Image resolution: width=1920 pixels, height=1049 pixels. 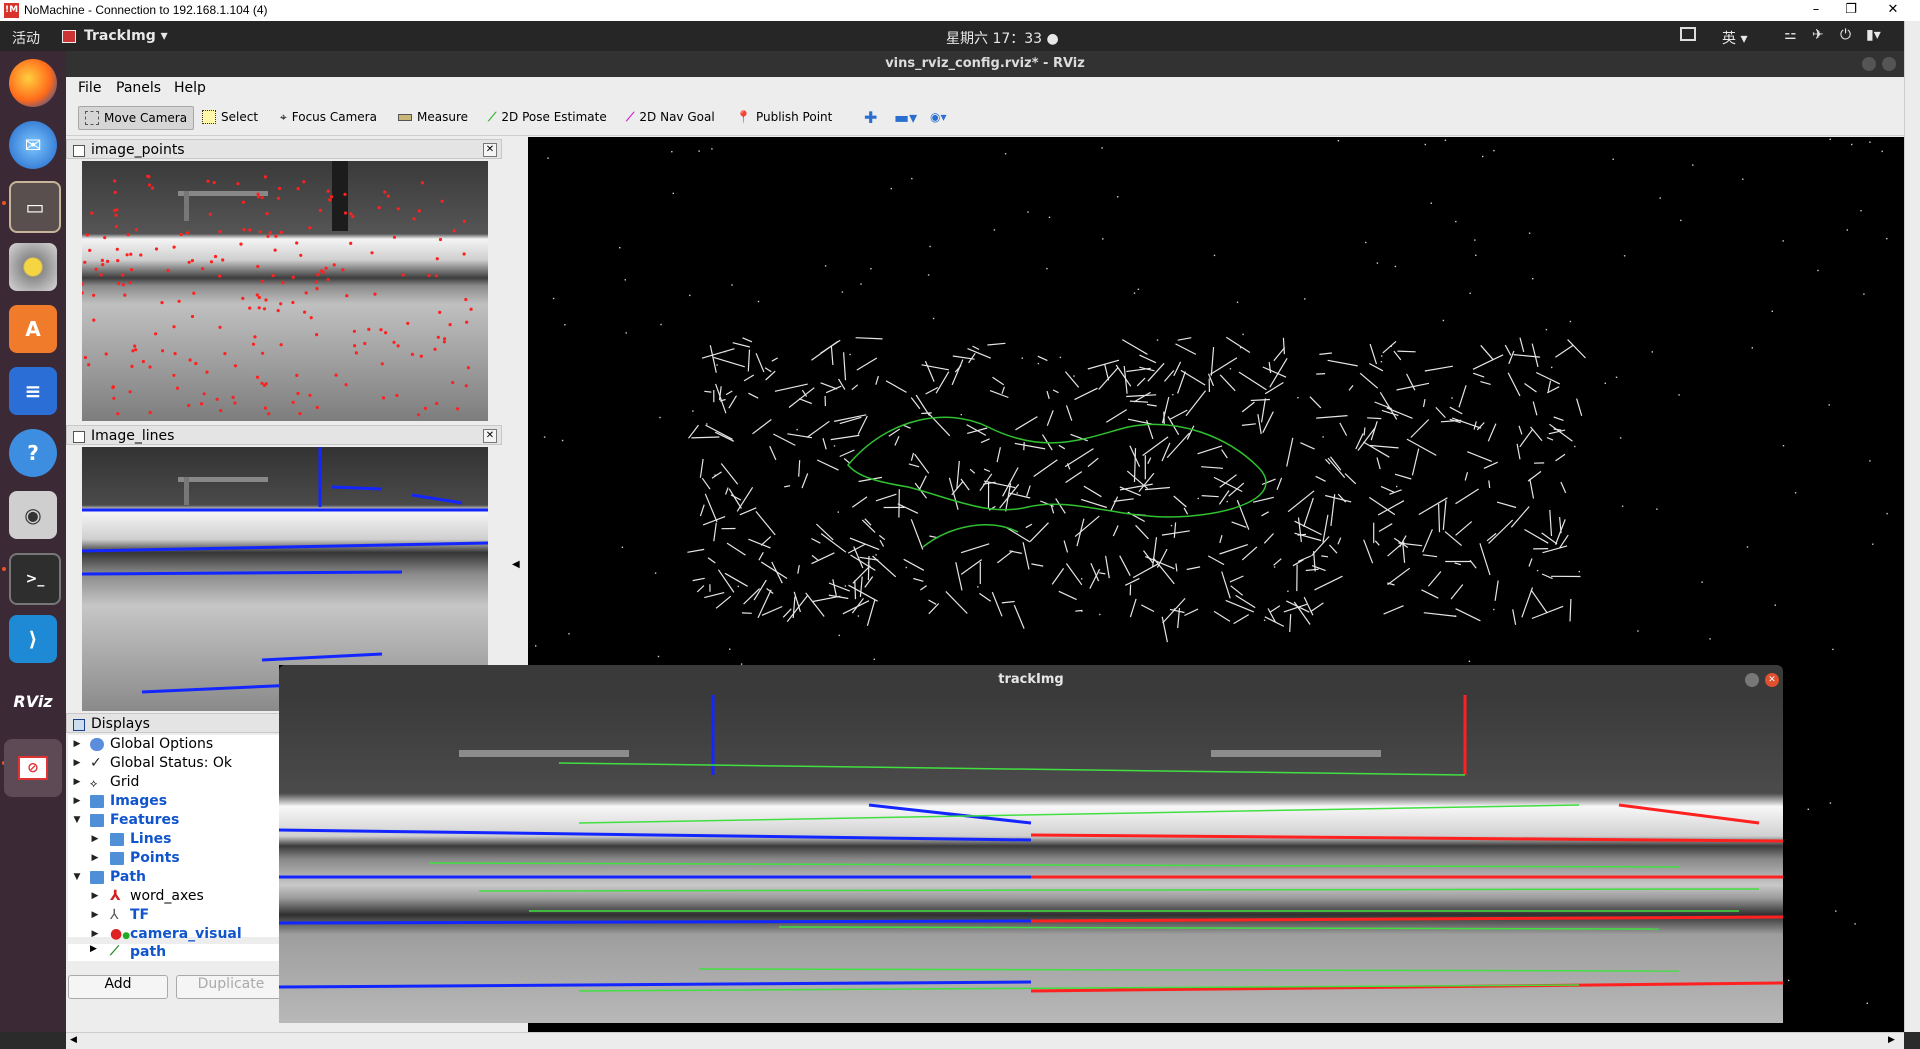 What do you see at coordinates (26, 38) in the screenshot?
I see `activities-button: 活动` at bounding box center [26, 38].